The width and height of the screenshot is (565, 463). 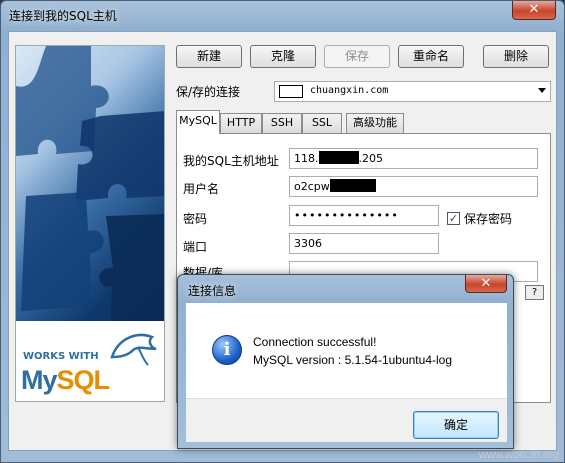 What do you see at coordinates (283, 56) in the screenshot?
I see `clone-button: 克隆` at bounding box center [283, 56].